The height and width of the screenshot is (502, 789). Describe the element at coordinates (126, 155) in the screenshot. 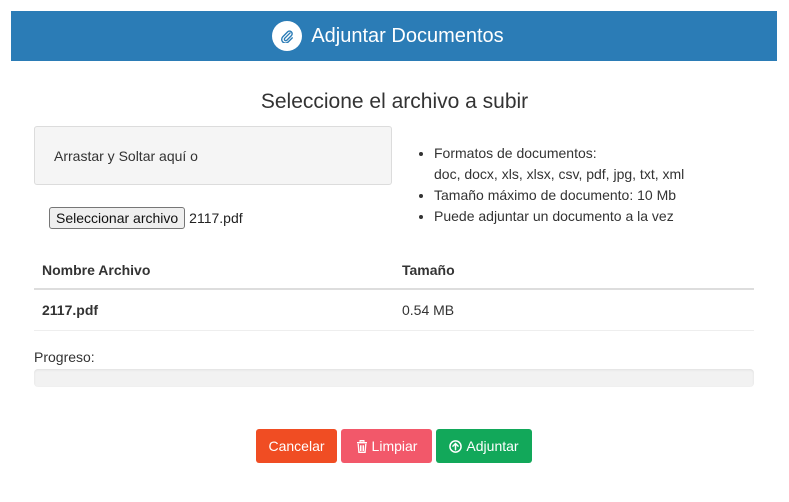

I see `drop-zone-label: Arrastar y Soltar aquí o` at that location.